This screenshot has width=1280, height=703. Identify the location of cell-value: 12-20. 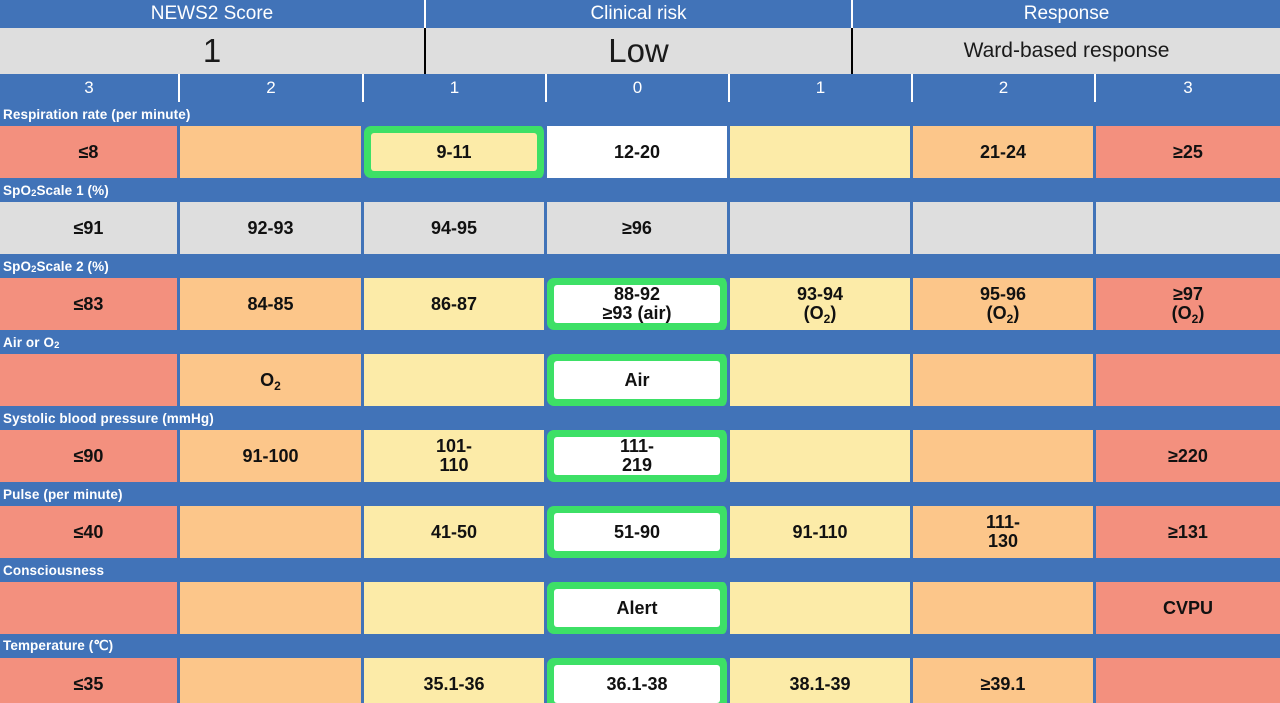
(637, 151).